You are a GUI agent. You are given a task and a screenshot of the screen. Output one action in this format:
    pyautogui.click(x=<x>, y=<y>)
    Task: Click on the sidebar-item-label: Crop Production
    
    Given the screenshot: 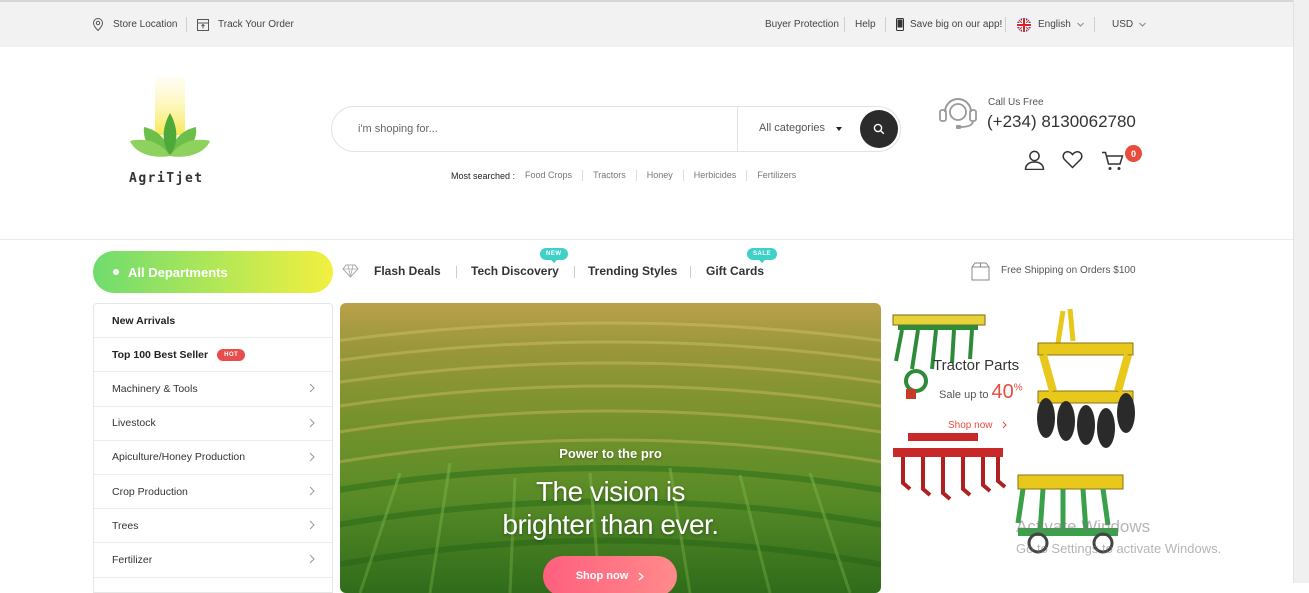 What is the action you would take?
    pyautogui.click(x=150, y=491)
    